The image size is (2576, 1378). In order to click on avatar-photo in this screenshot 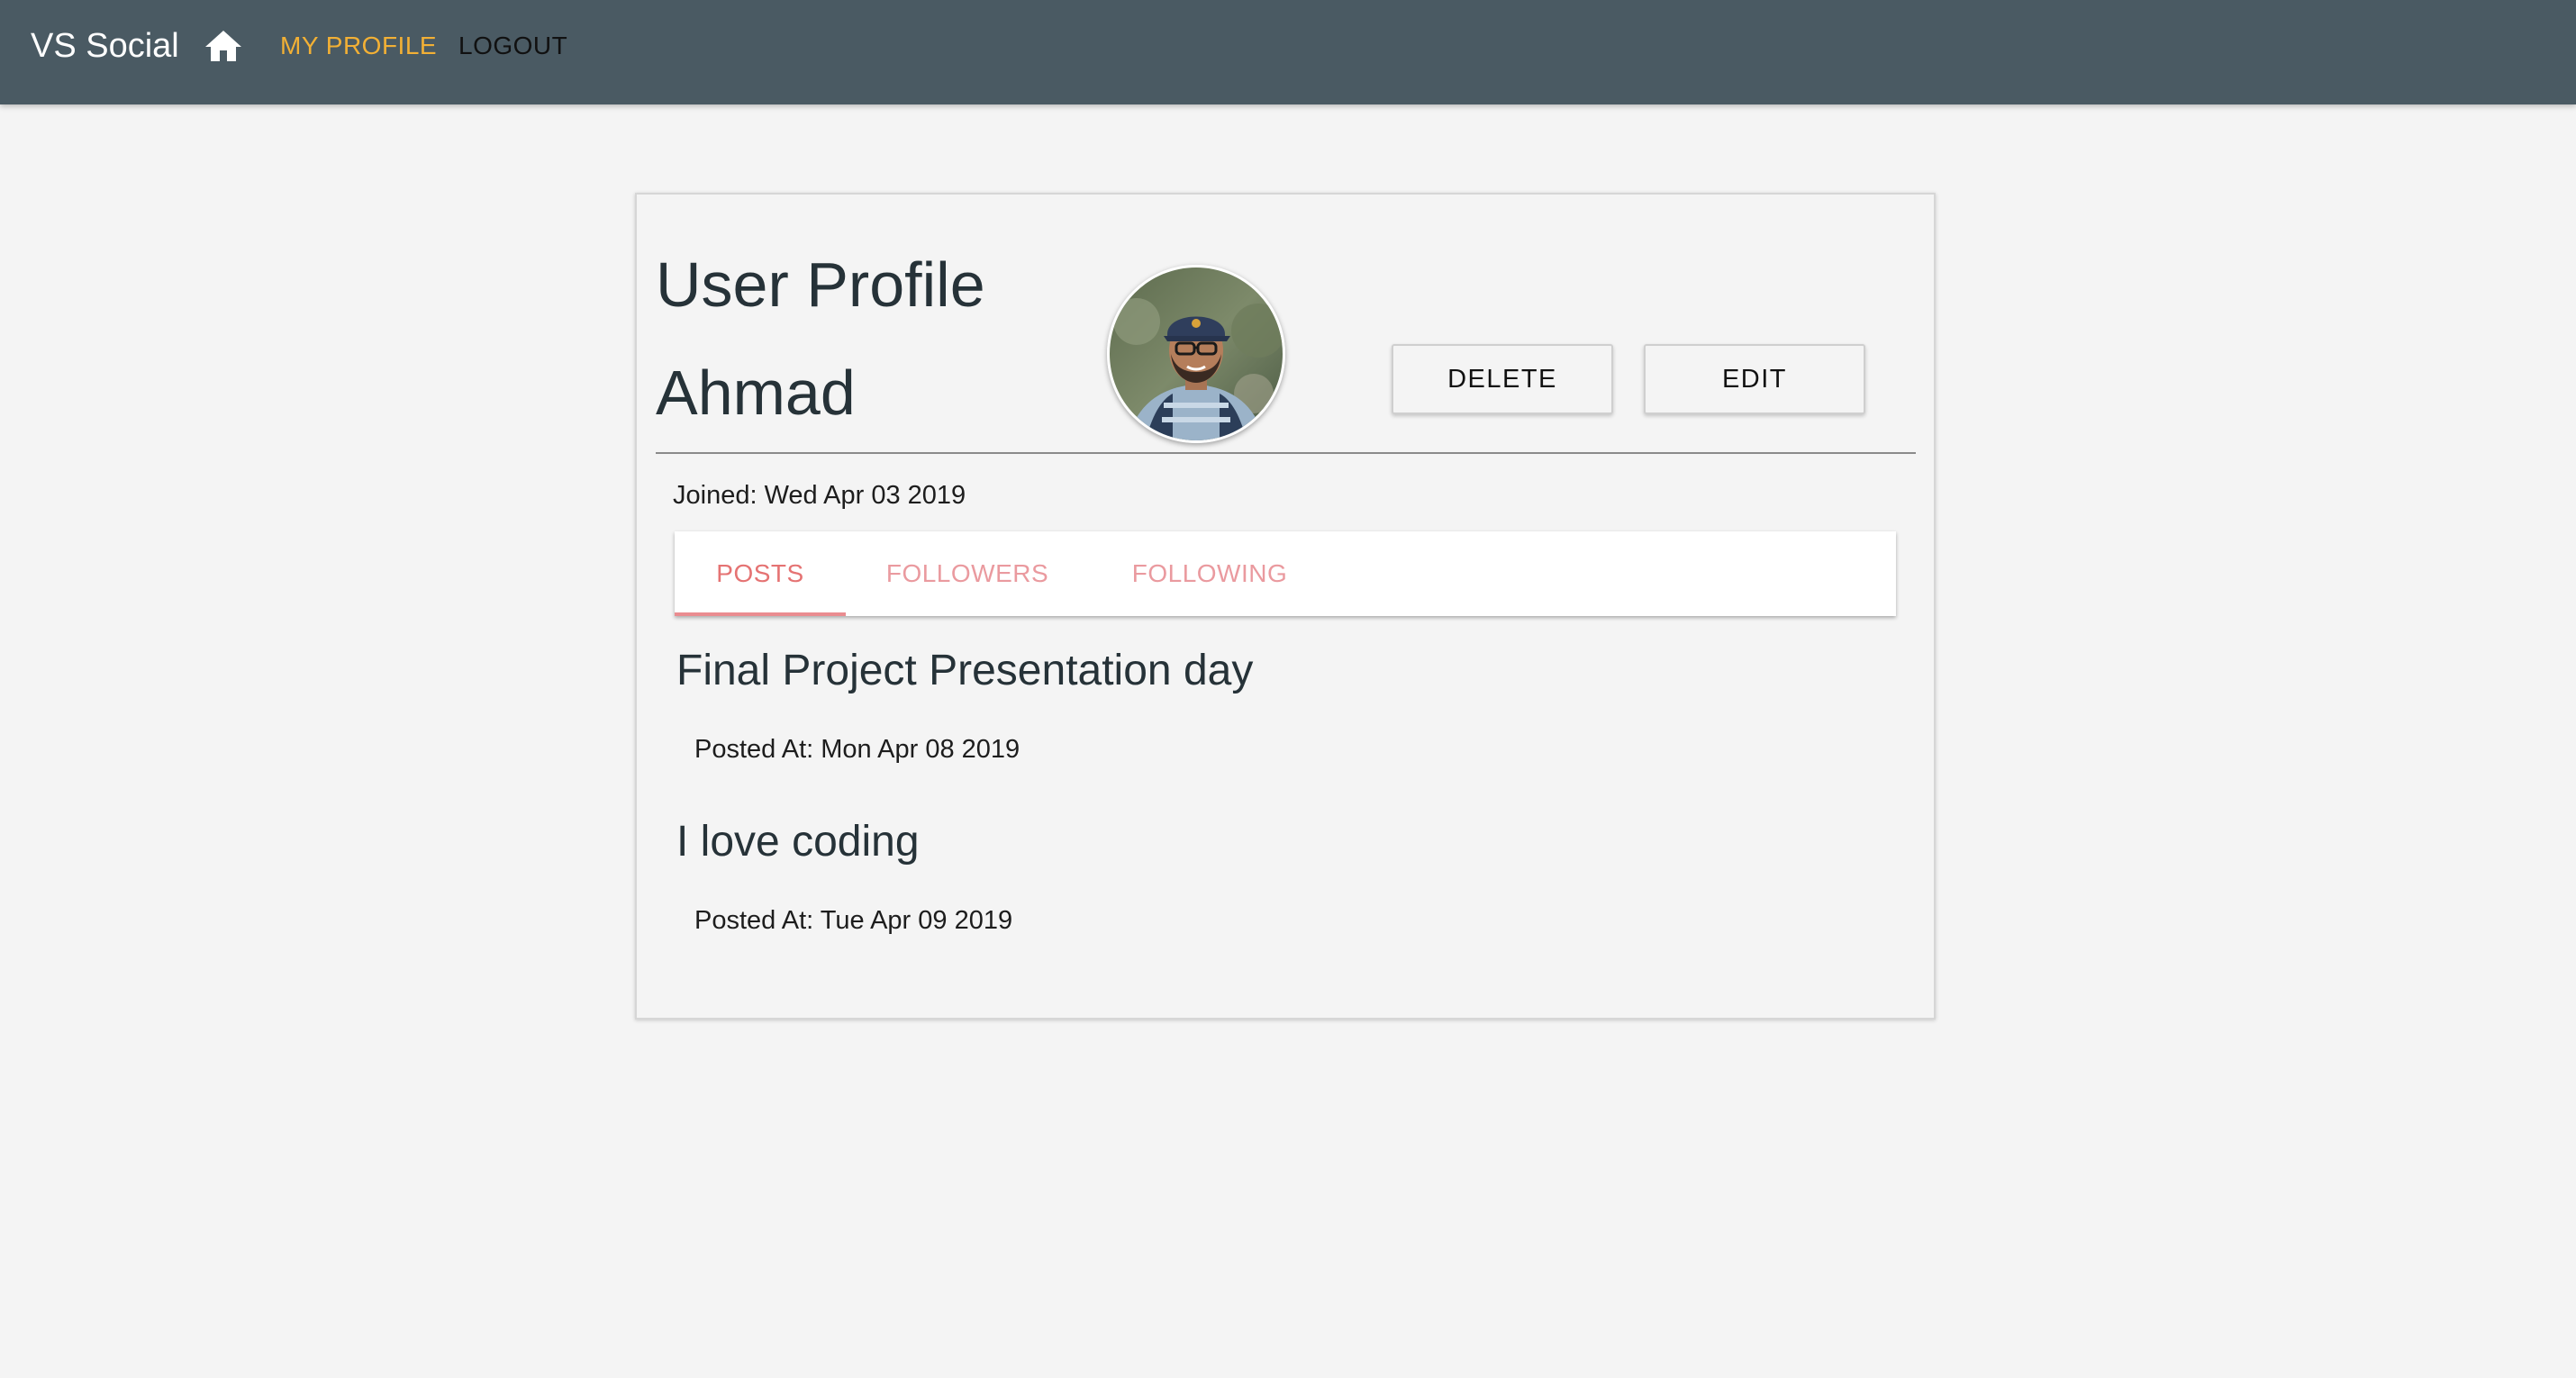, I will do `click(1196, 354)`.